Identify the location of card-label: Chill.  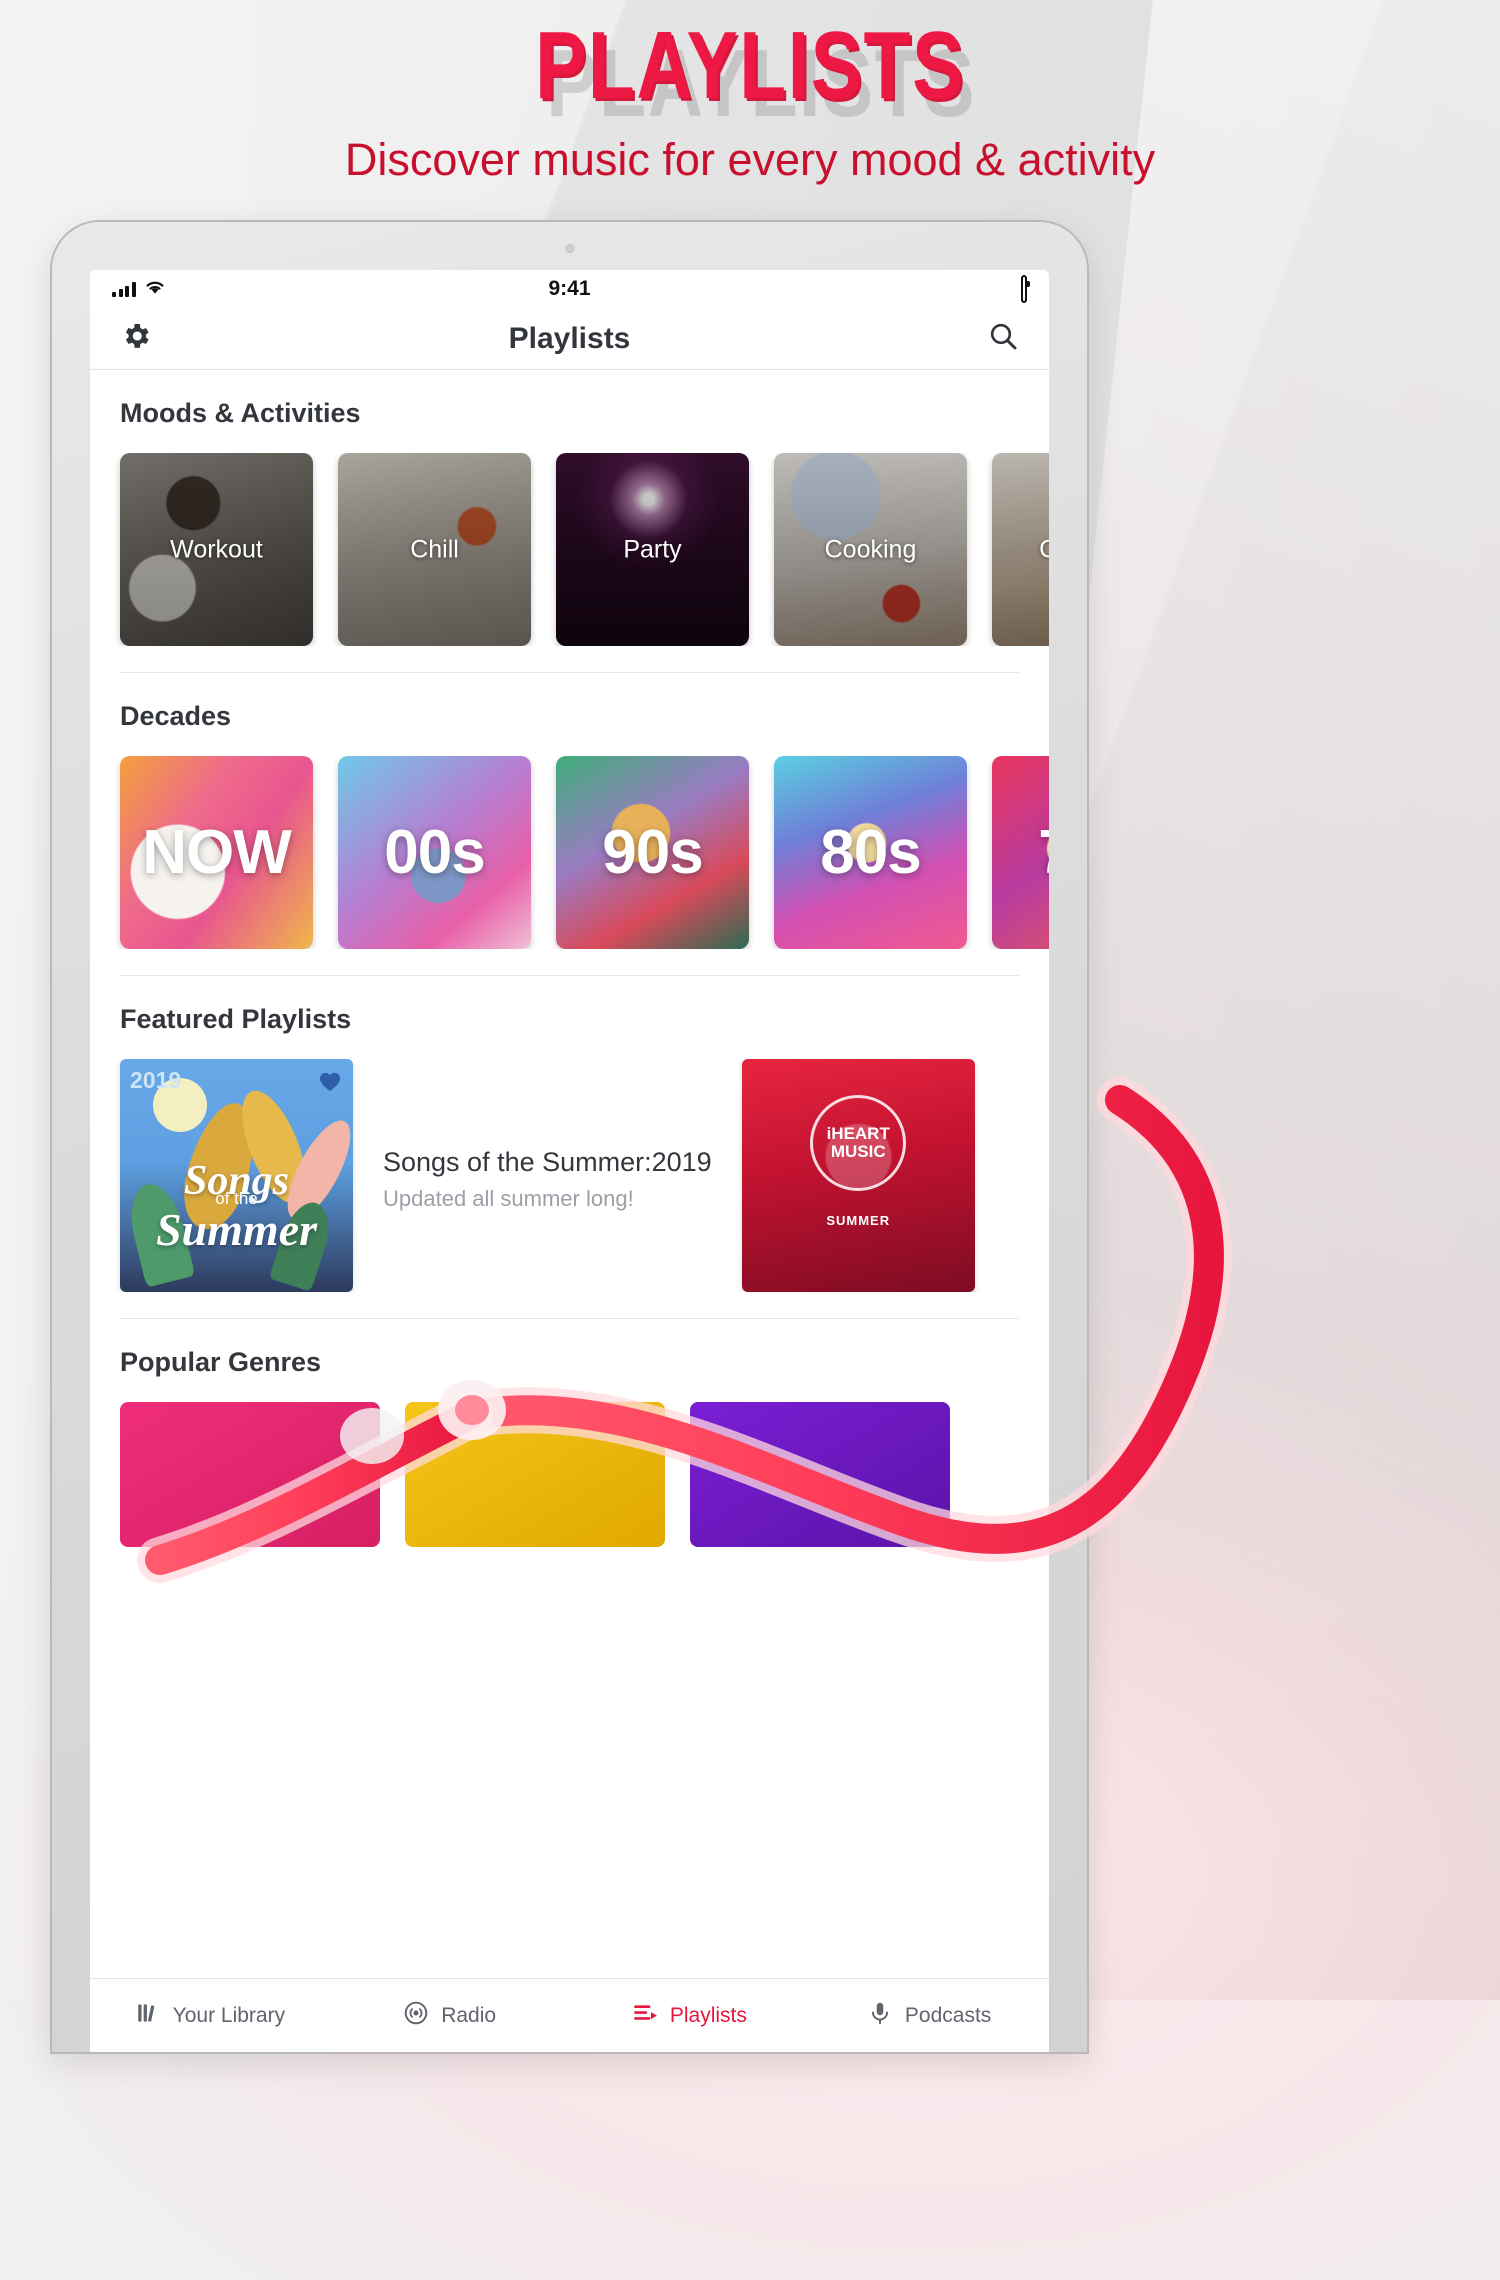
(434, 549).